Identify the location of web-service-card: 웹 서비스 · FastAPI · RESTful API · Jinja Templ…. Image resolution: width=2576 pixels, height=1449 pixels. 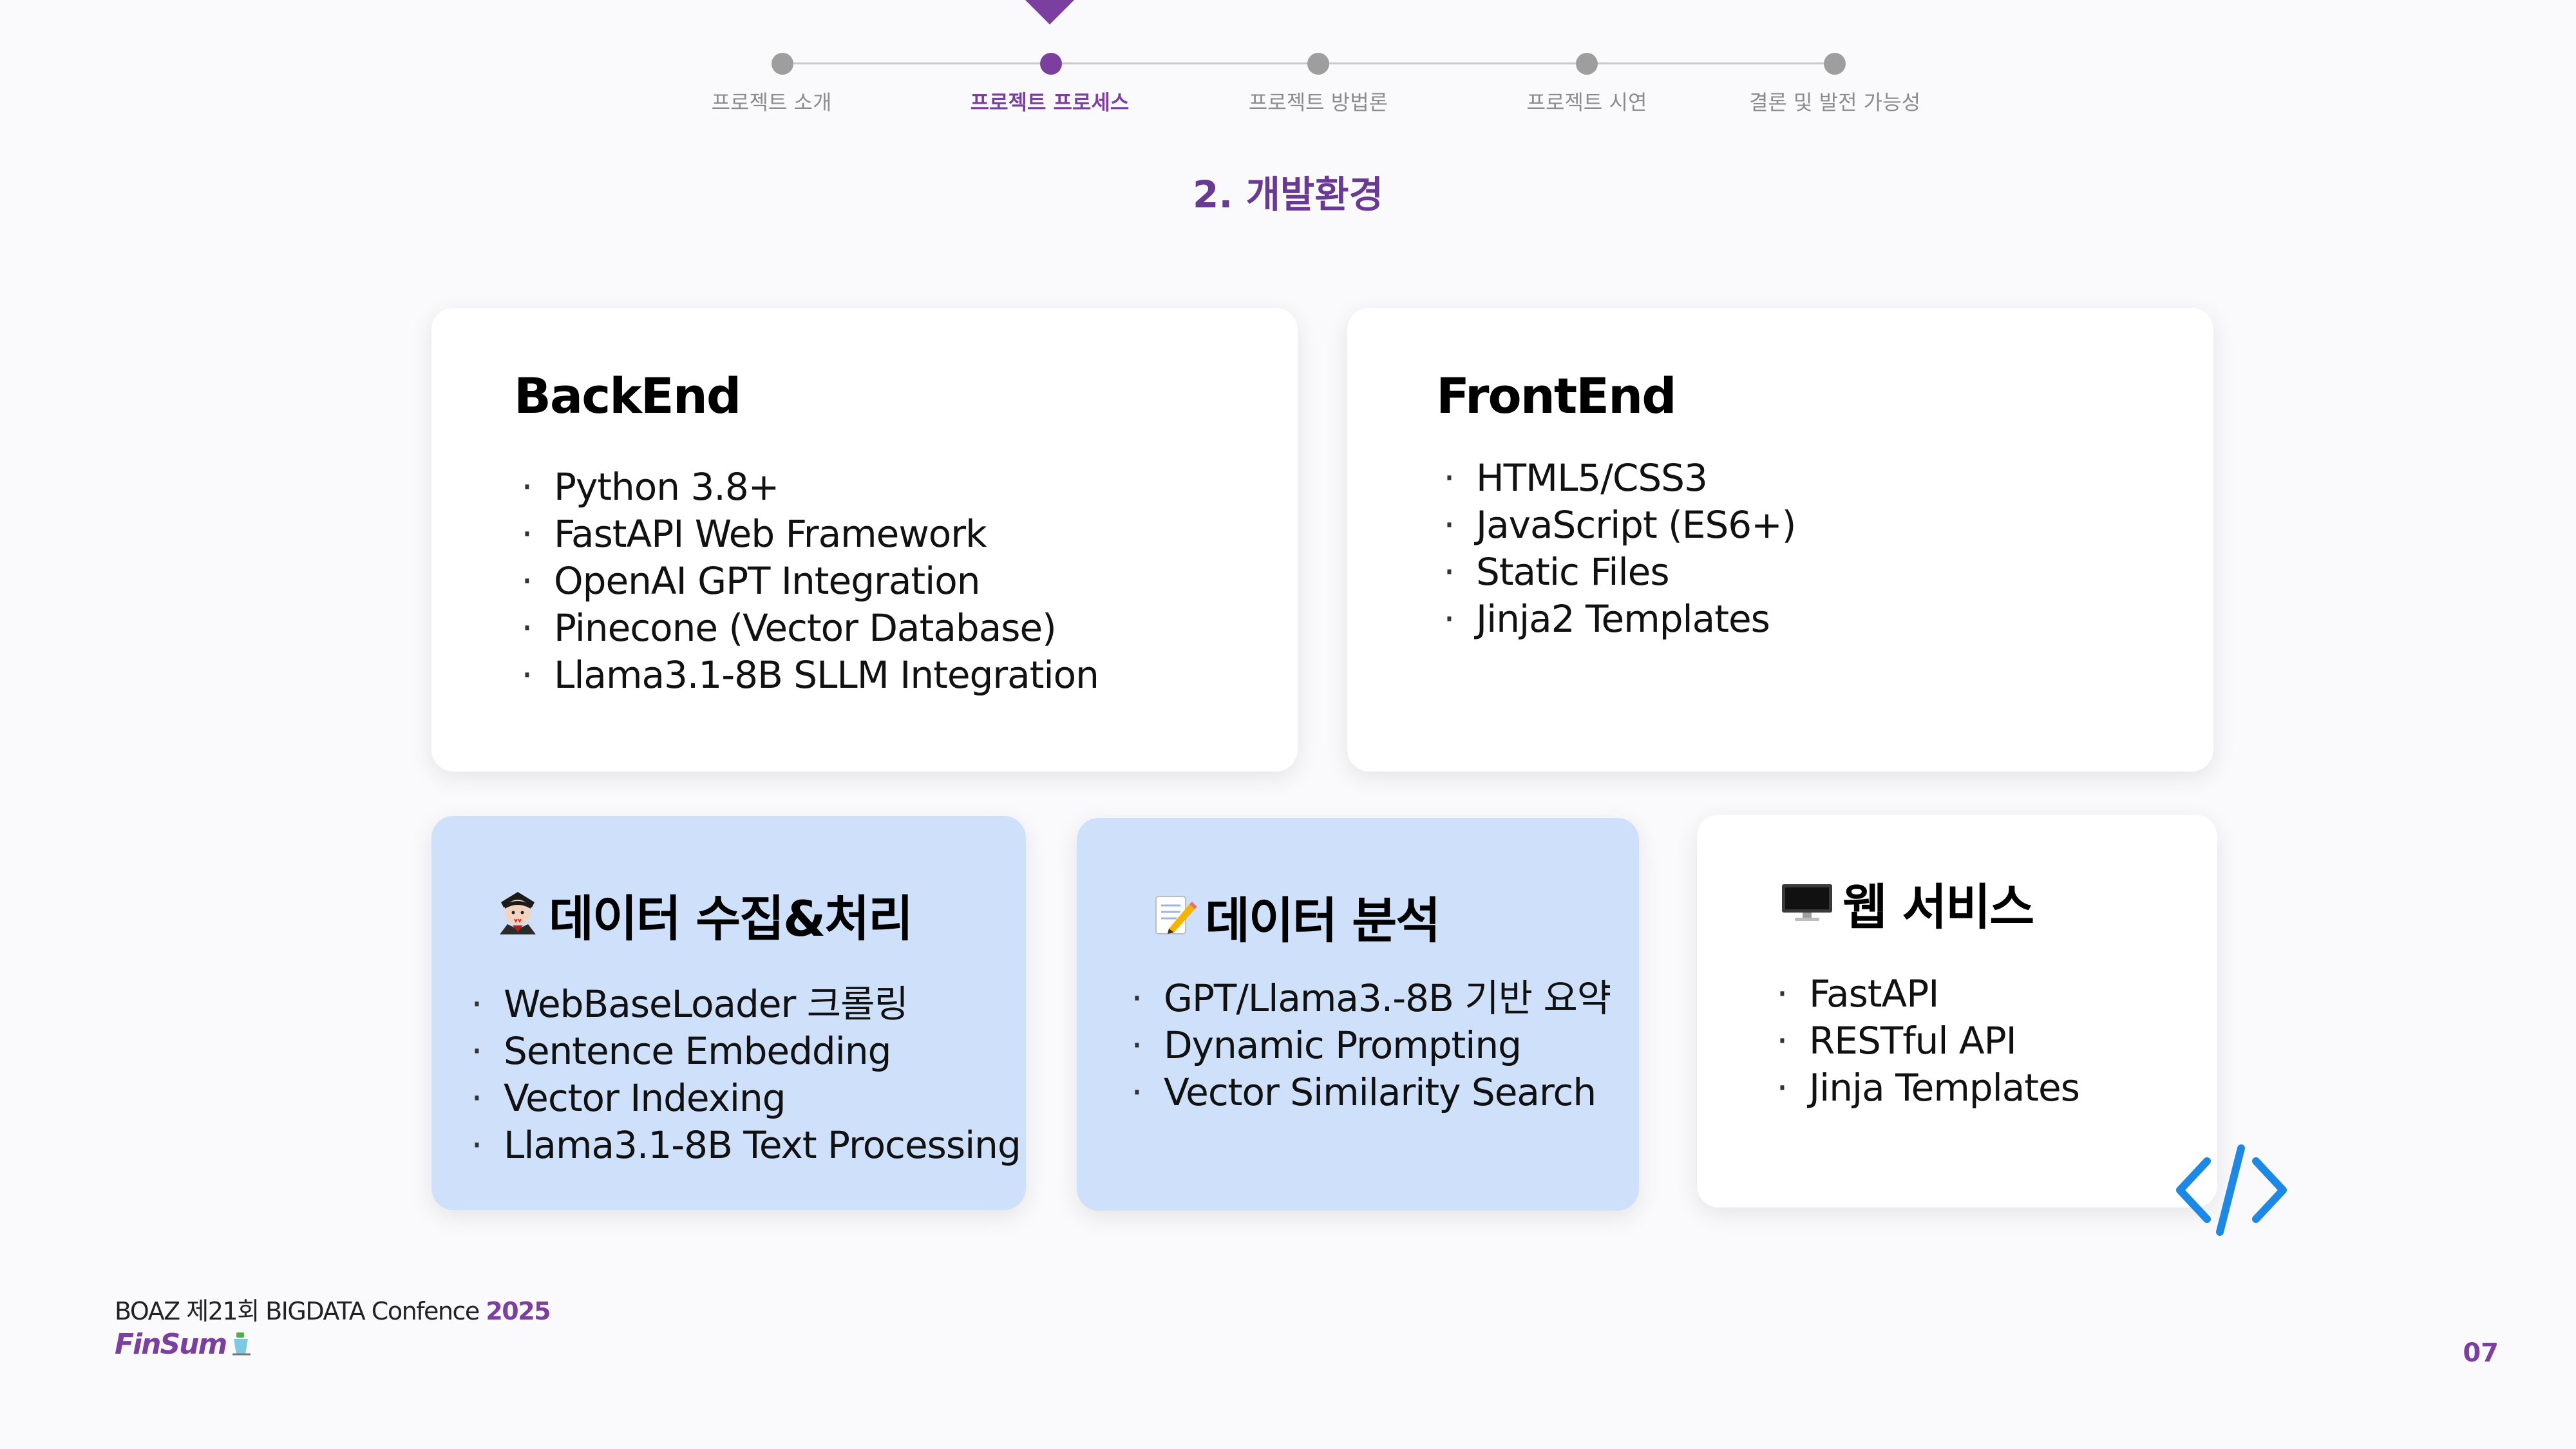
(1957, 1011).